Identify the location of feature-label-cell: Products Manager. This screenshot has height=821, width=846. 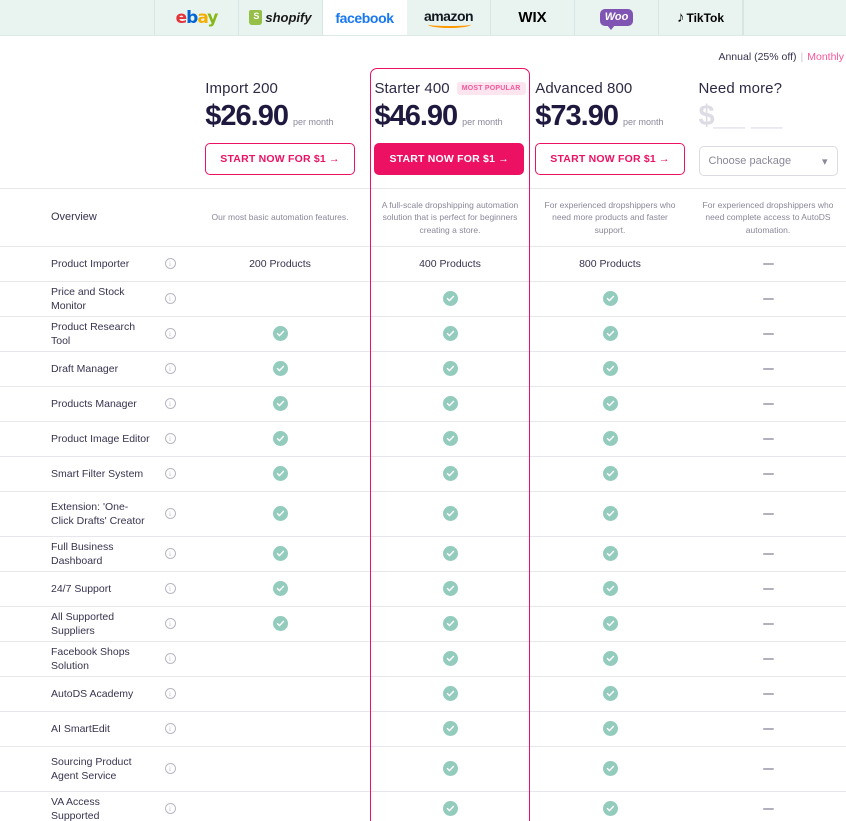
(75, 404).